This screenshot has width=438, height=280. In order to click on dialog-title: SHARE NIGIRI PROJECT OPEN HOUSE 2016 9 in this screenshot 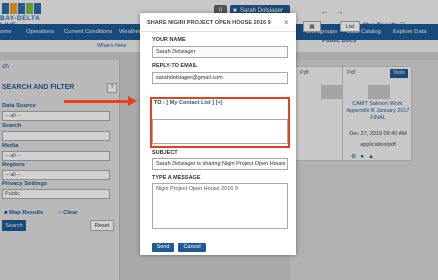, I will do `click(209, 23)`.